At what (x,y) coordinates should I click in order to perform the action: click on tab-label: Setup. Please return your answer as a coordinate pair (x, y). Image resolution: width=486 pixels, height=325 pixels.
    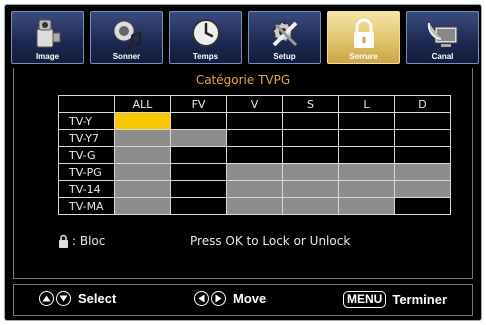
    Looking at the image, I should click on (284, 56).